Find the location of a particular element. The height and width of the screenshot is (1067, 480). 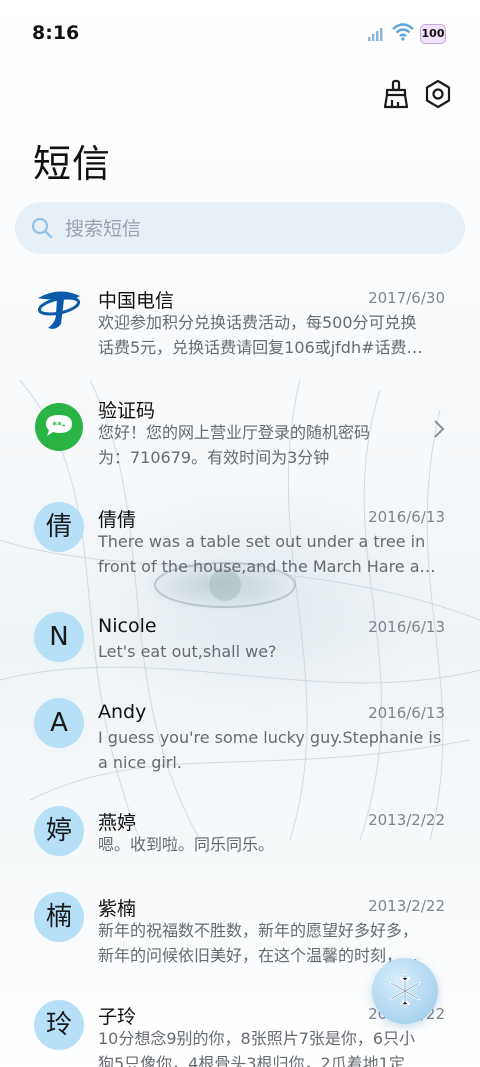

china-telecom-logo is located at coordinates (59, 309).